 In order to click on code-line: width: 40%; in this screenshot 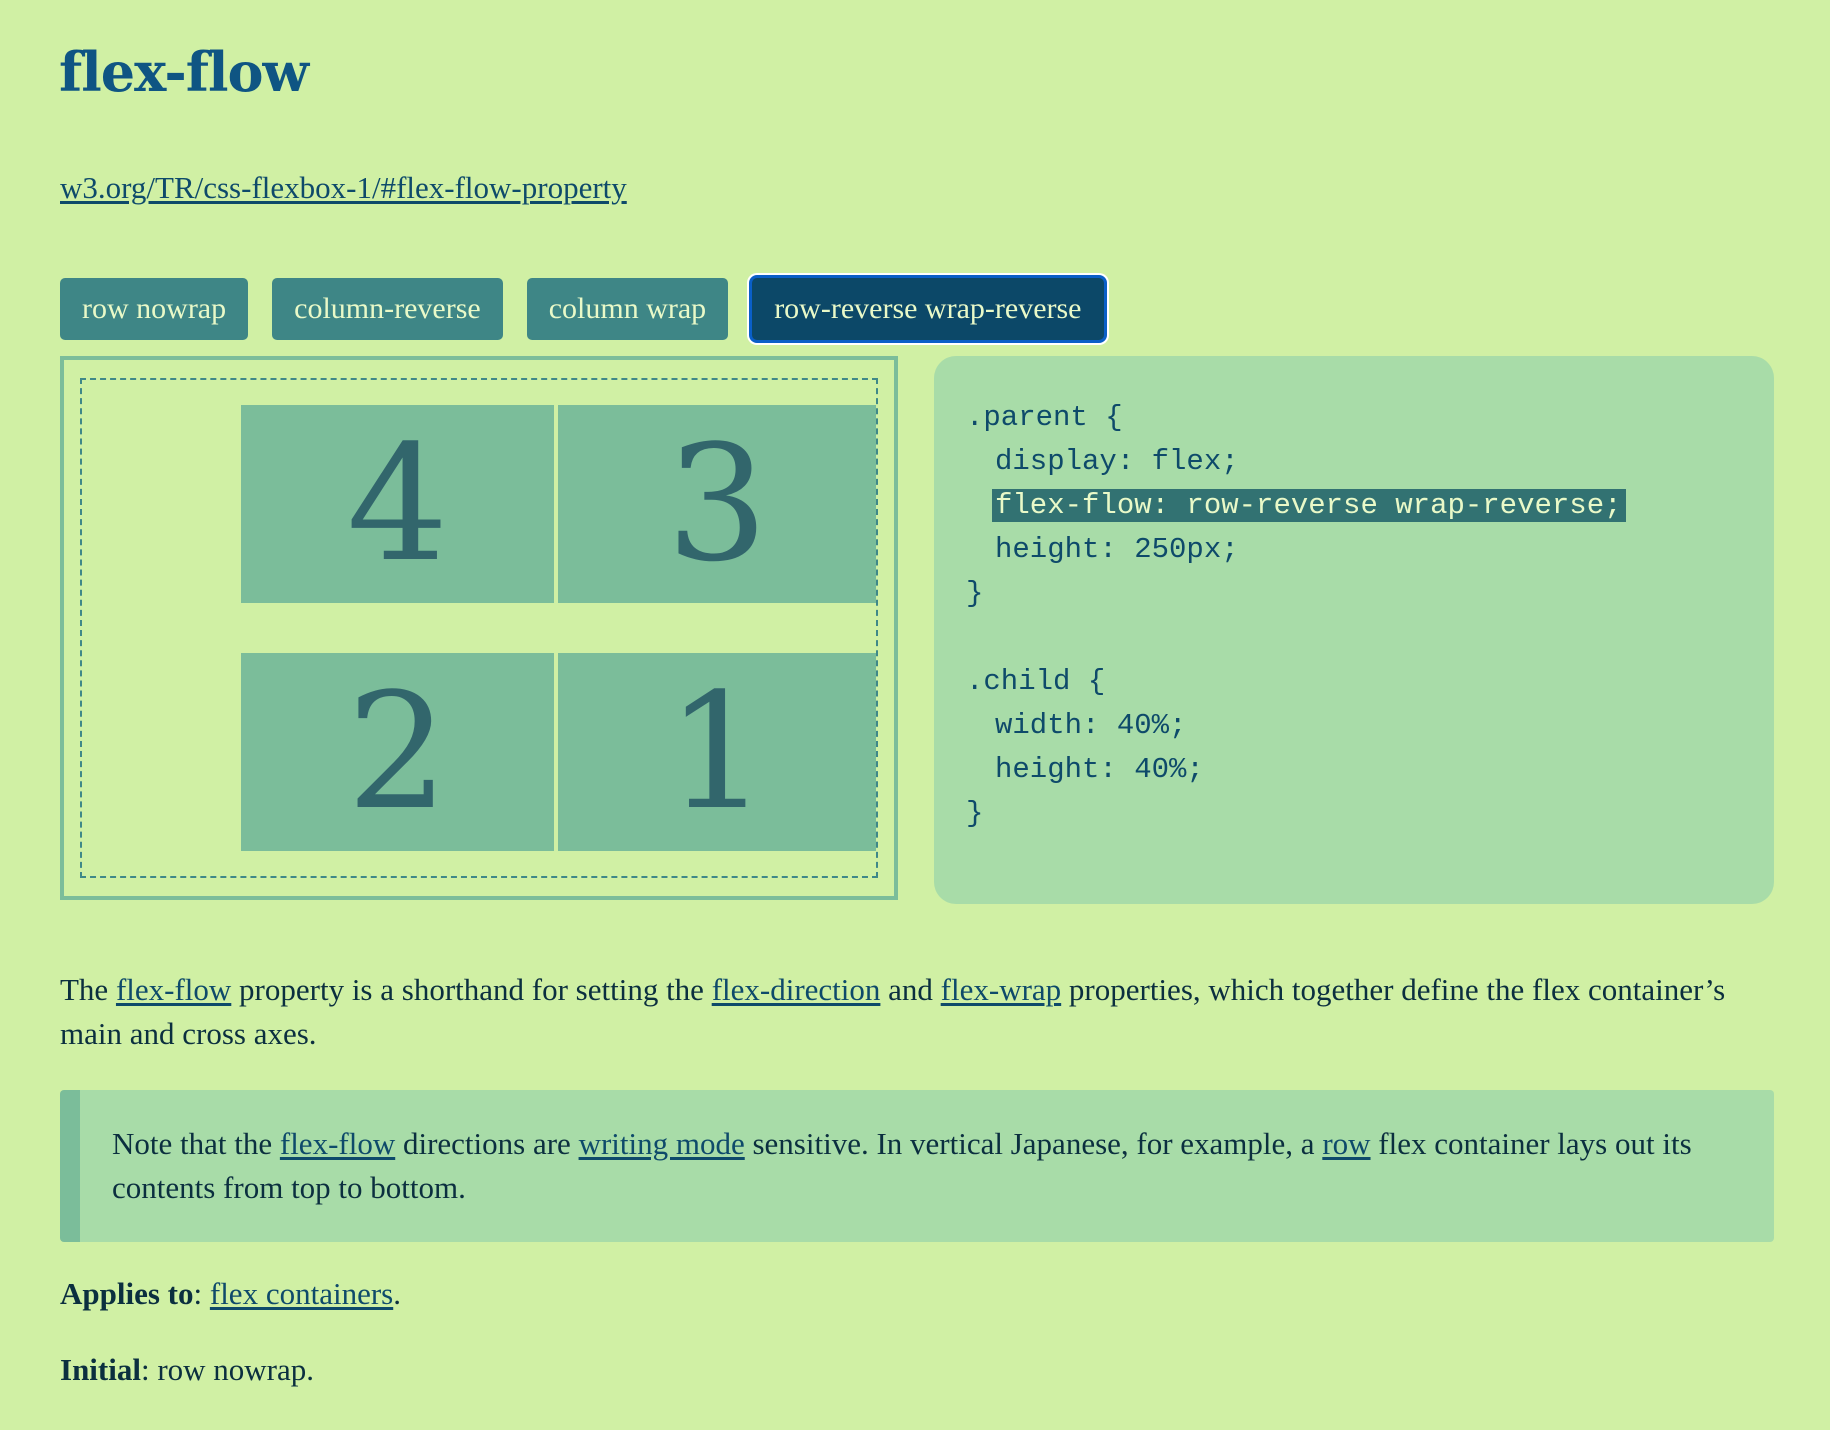, I will do `click(1091, 725)`.